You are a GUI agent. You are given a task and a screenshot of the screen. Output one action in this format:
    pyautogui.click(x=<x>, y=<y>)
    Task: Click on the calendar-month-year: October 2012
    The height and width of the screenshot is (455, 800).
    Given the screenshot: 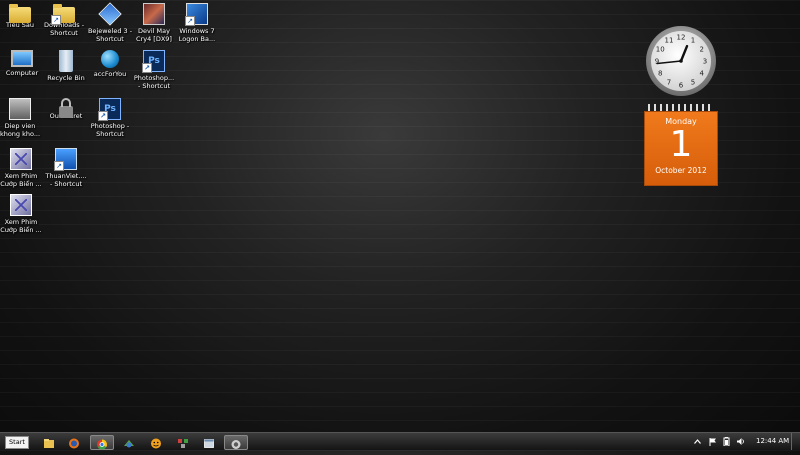 What is the action you would take?
    pyautogui.click(x=681, y=170)
    